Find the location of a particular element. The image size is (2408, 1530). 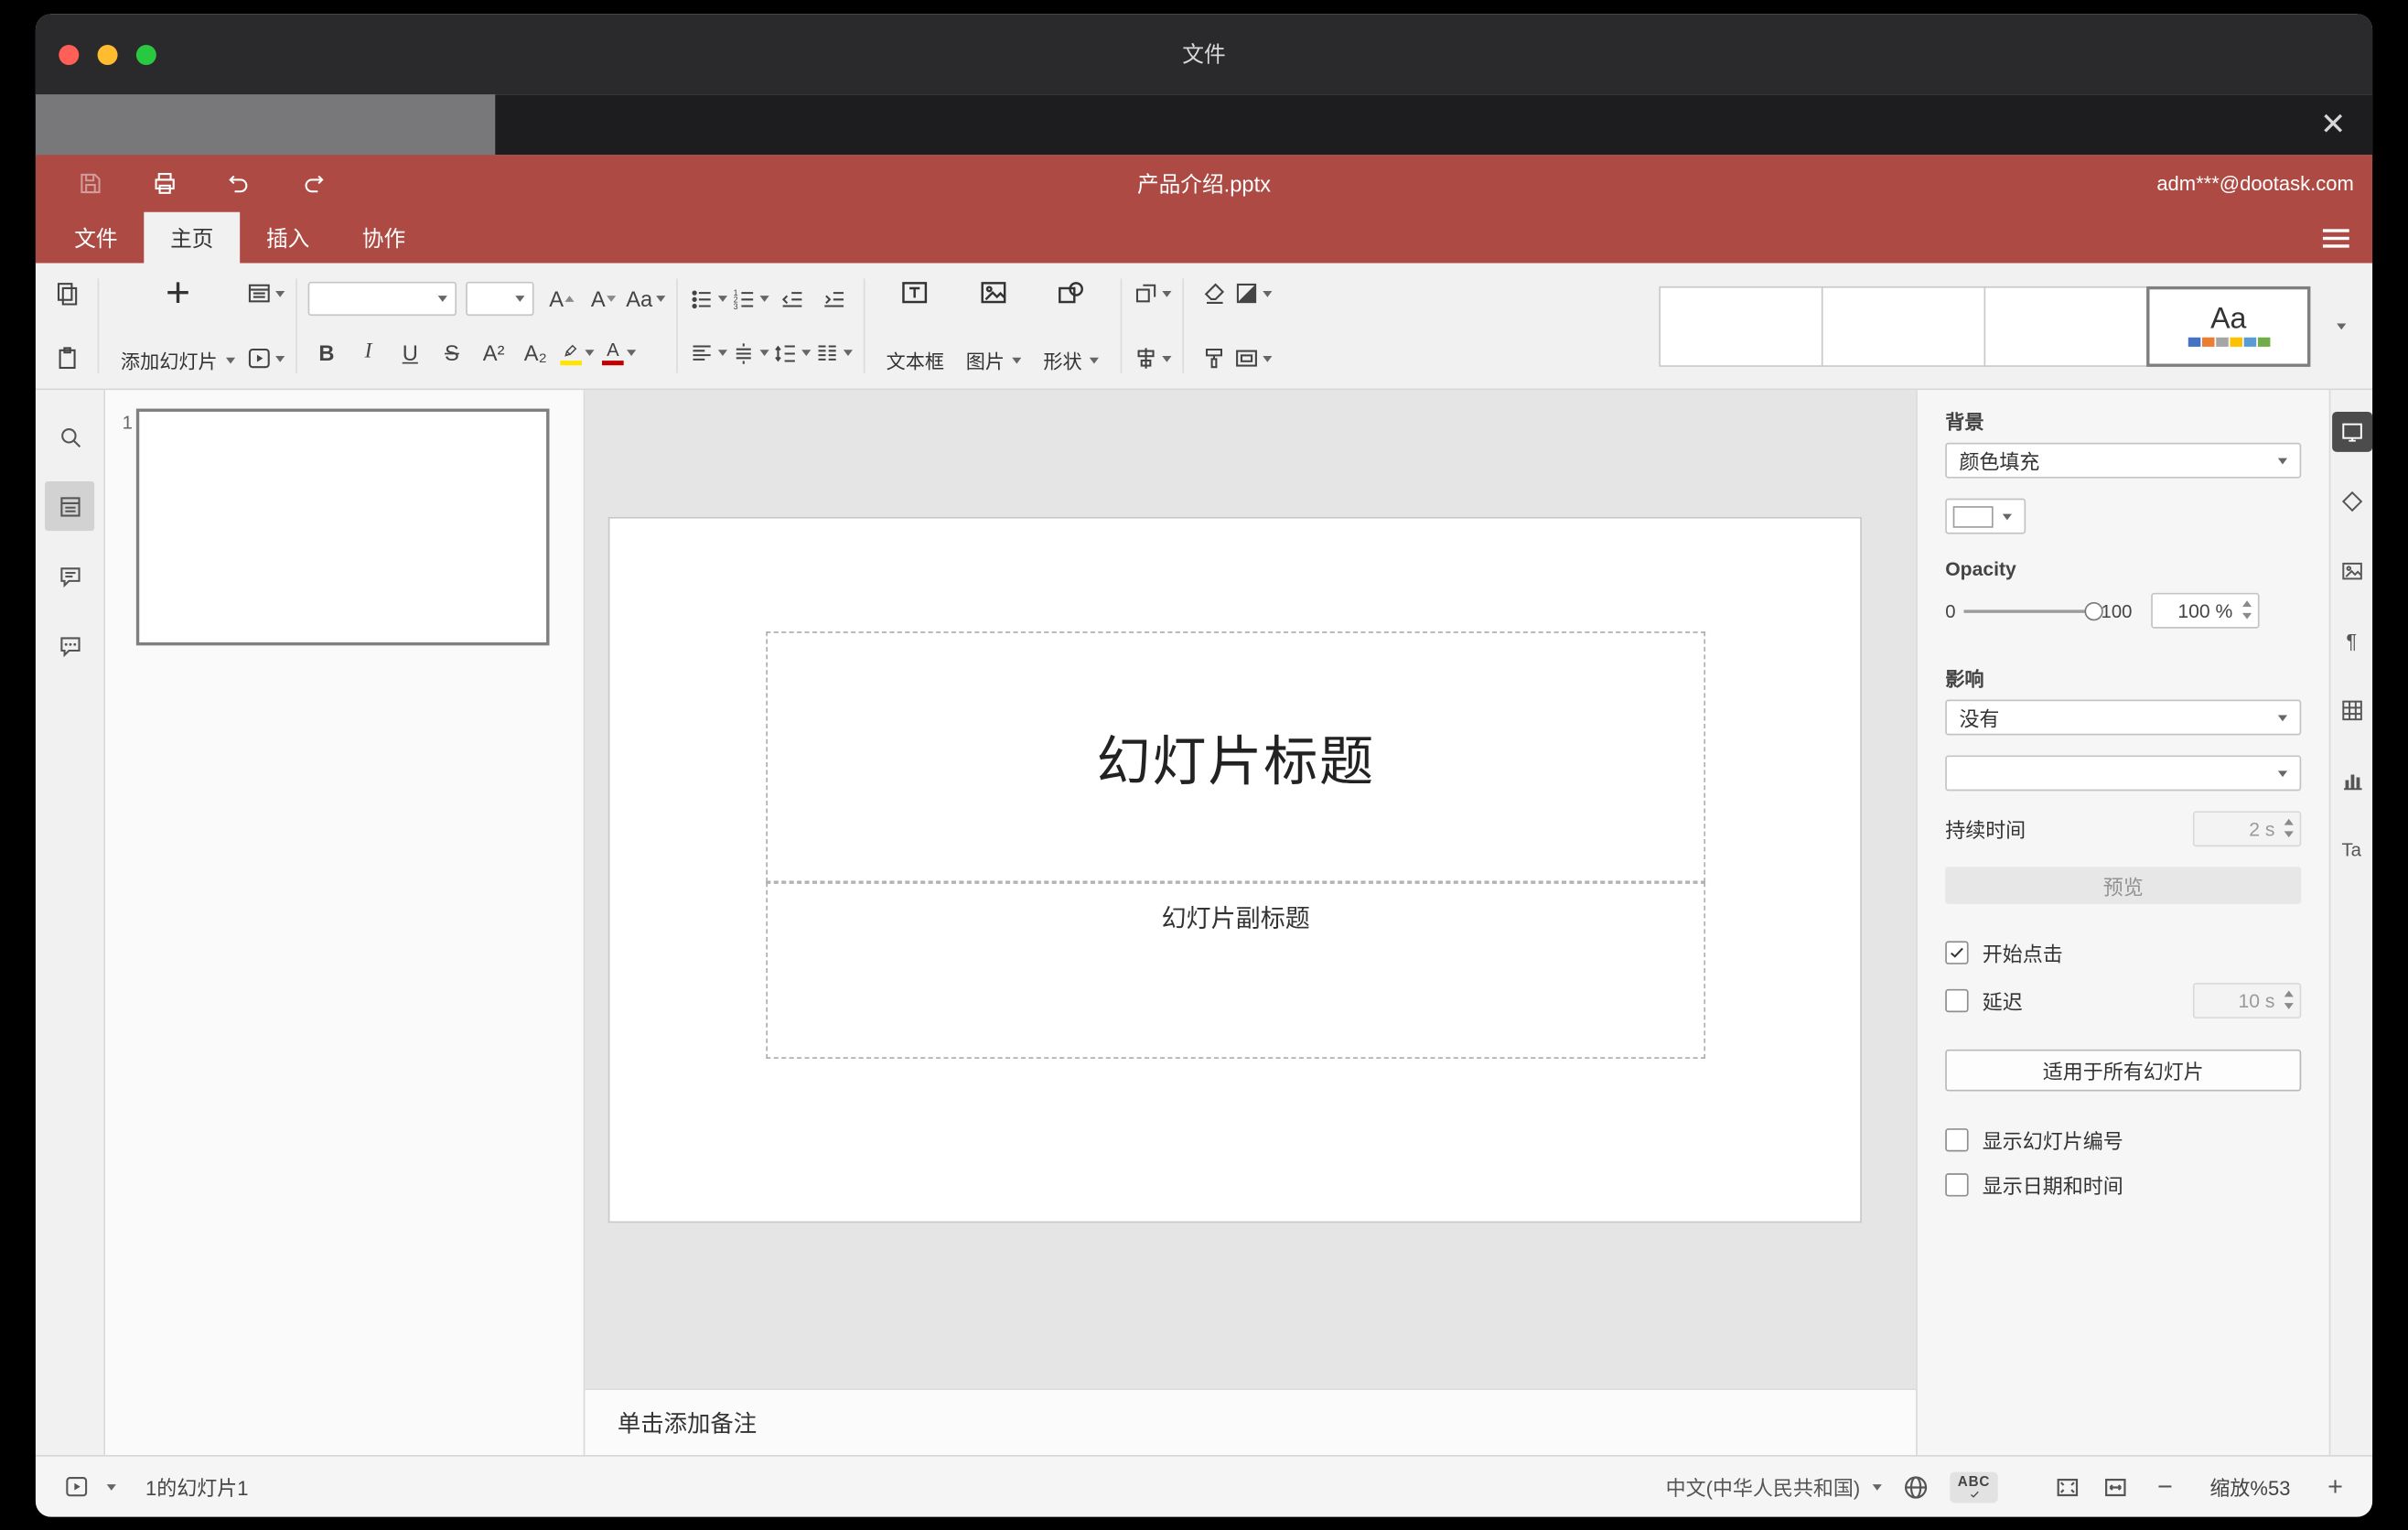

slideshow-chevron-icon is located at coordinates (111, 1487).